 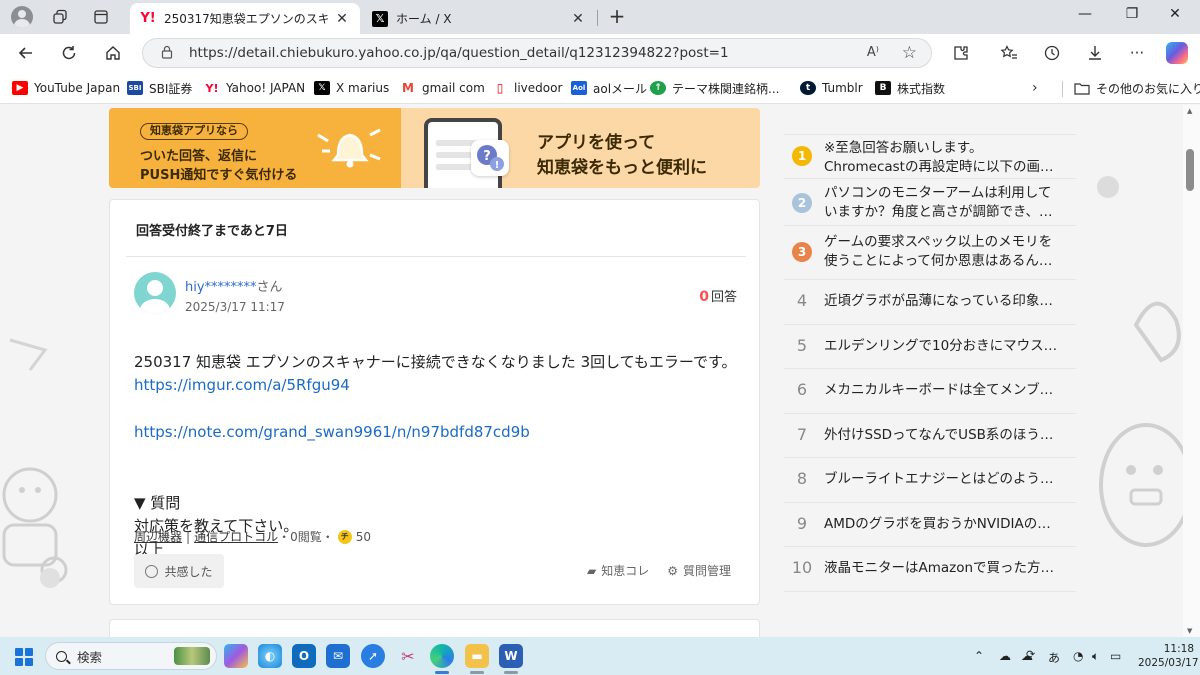 What do you see at coordinates (1054, 657) in the screenshot?
I see `ime-indicator: あ` at bounding box center [1054, 657].